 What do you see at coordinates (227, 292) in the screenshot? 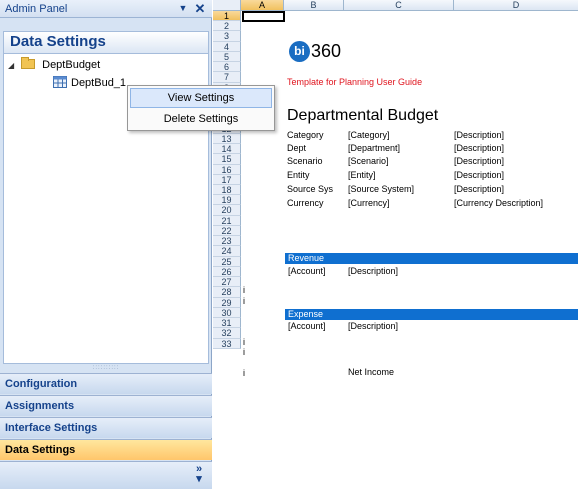
I see `row-header: 28` at bounding box center [227, 292].